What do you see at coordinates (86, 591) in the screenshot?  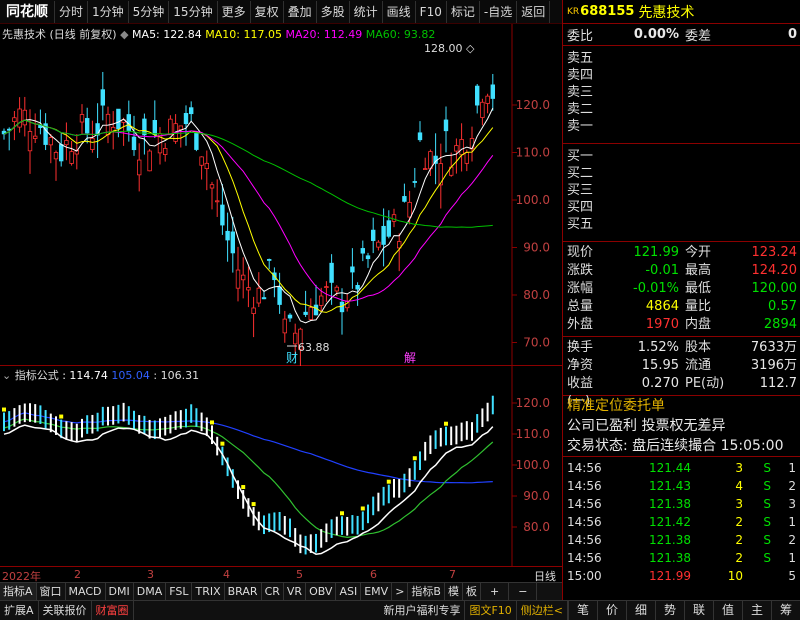 I see `tab-macd: MACD` at bounding box center [86, 591].